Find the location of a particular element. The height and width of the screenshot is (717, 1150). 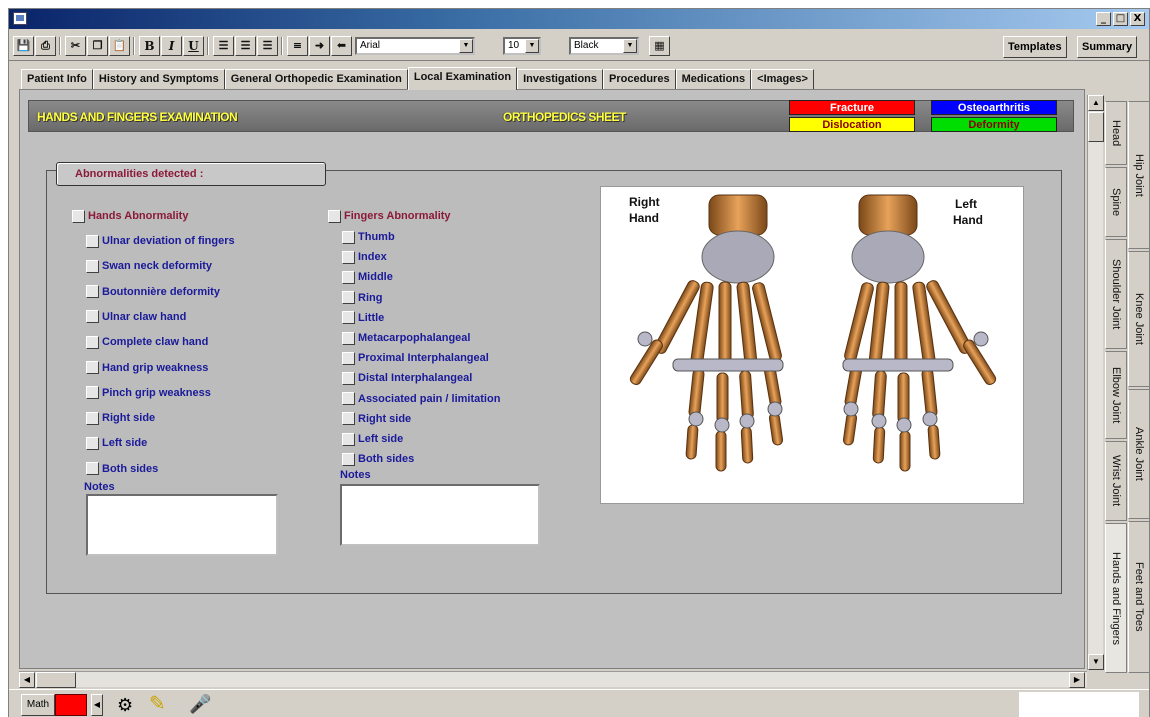

hands-notes-field is located at coordinates (182, 525).